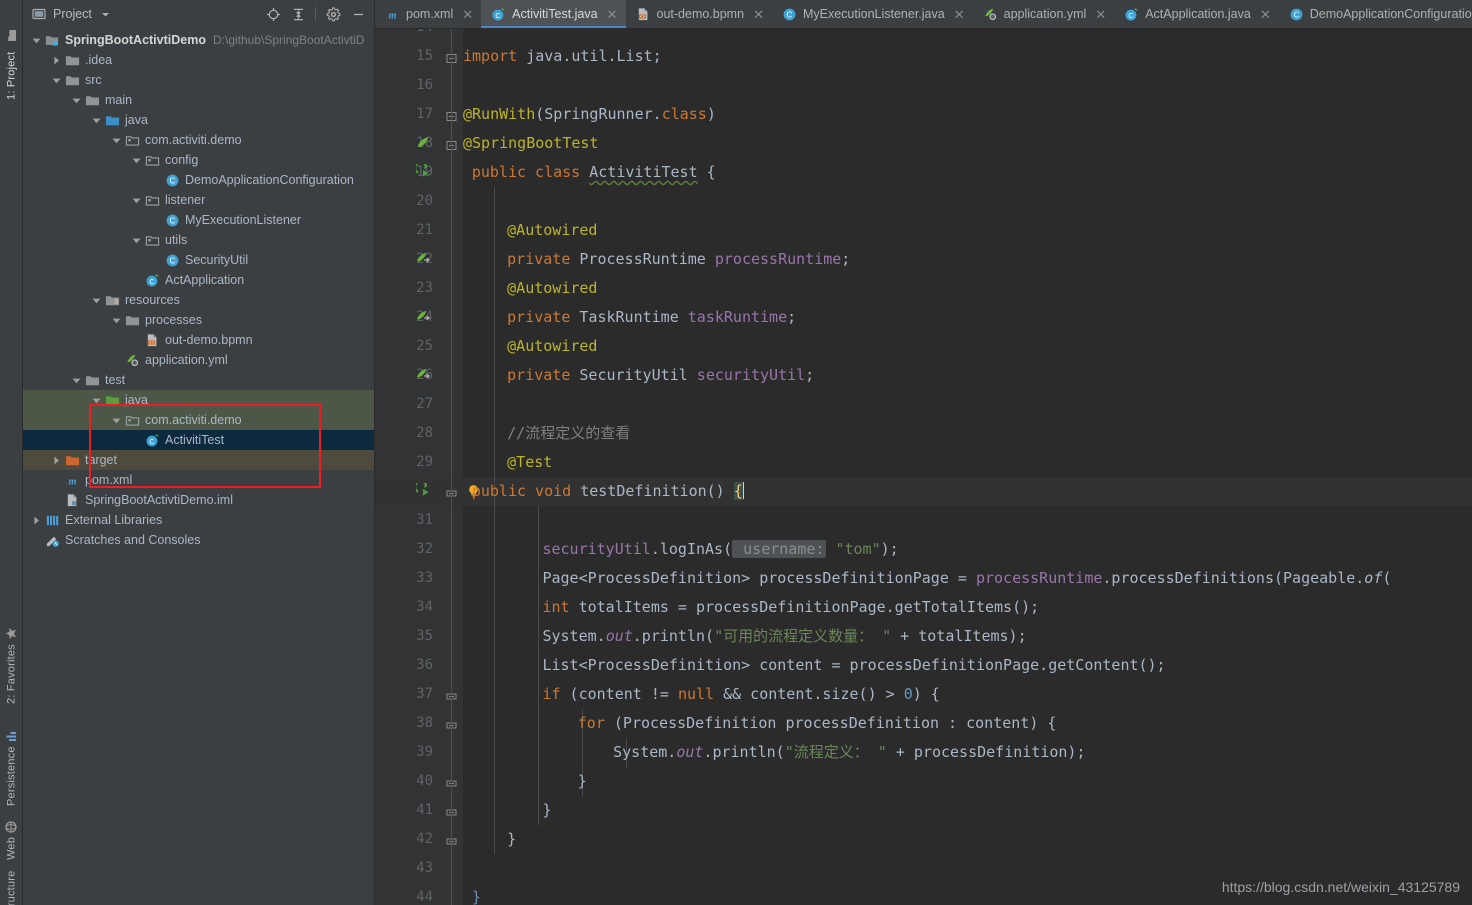  What do you see at coordinates (11, 756) in the screenshot?
I see `tool-tab-persistence: Persistence` at bounding box center [11, 756].